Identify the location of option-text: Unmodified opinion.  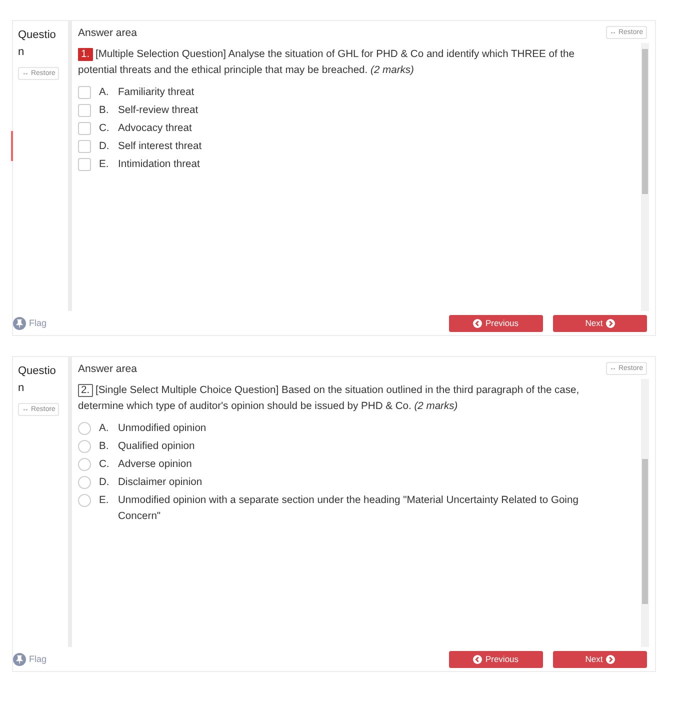
(163, 429).